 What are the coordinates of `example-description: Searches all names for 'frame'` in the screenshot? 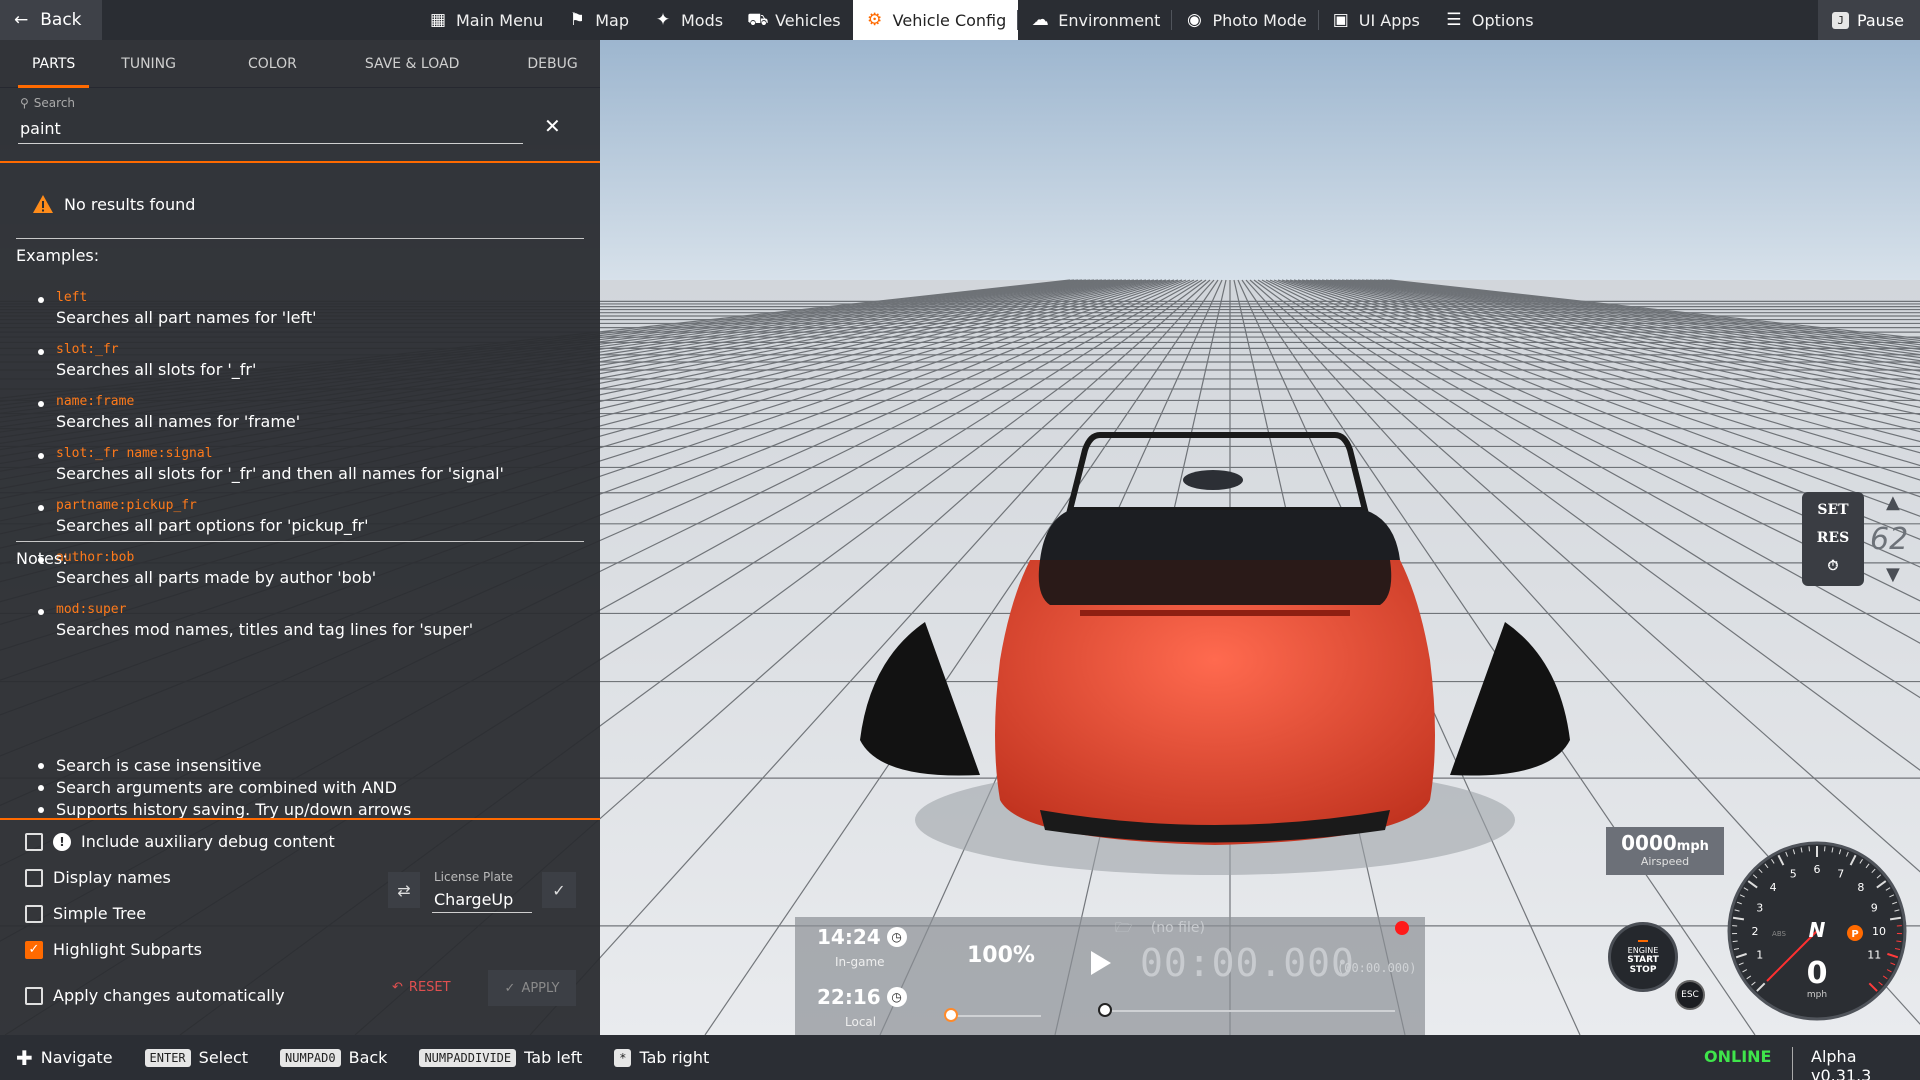 It's located at (178, 421).